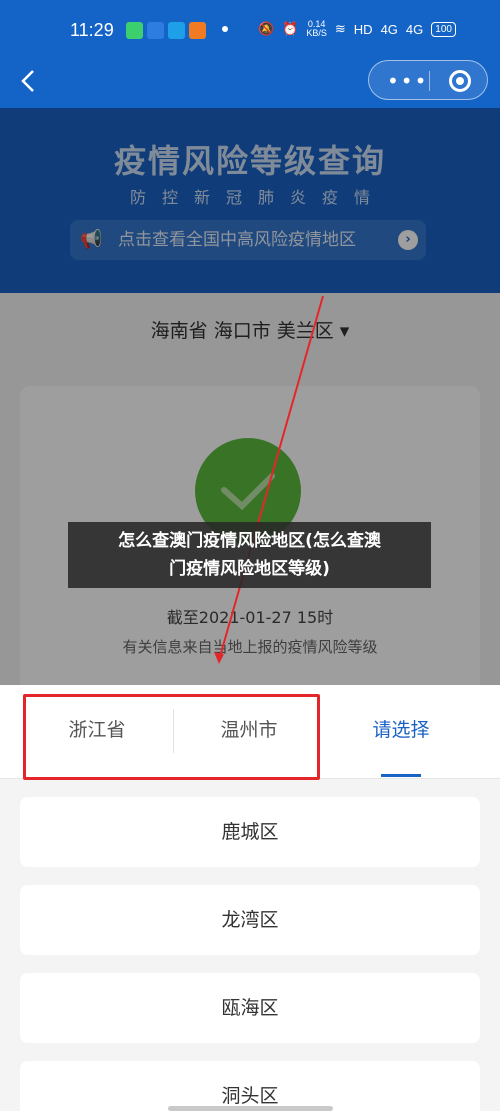 The width and height of the screenshot is (500, 1111). Describe the element at coordinates (249, 541) in the screenshot. I see `caption-line-1: 怎么查澳门疫情风险地区(怎么查澳` at that location.